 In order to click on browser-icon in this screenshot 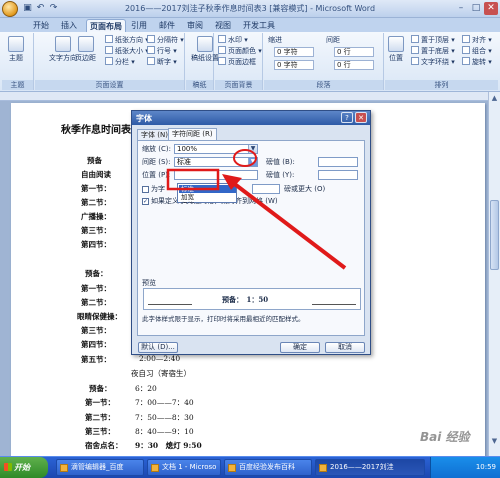, I will do `click(232, 468)`.